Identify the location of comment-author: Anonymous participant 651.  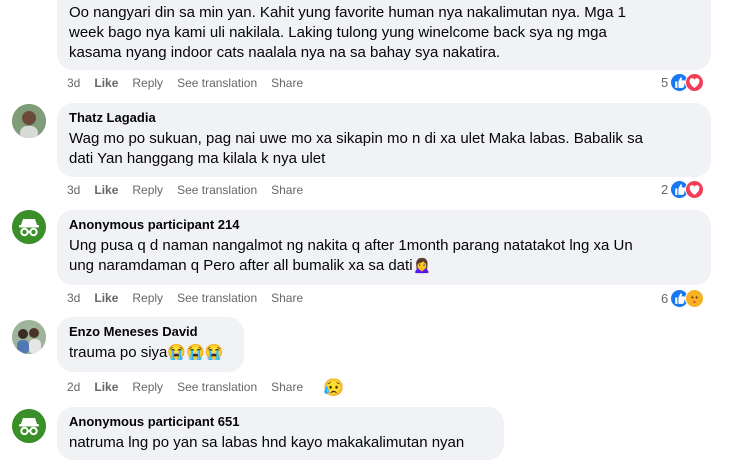
(280, 422).